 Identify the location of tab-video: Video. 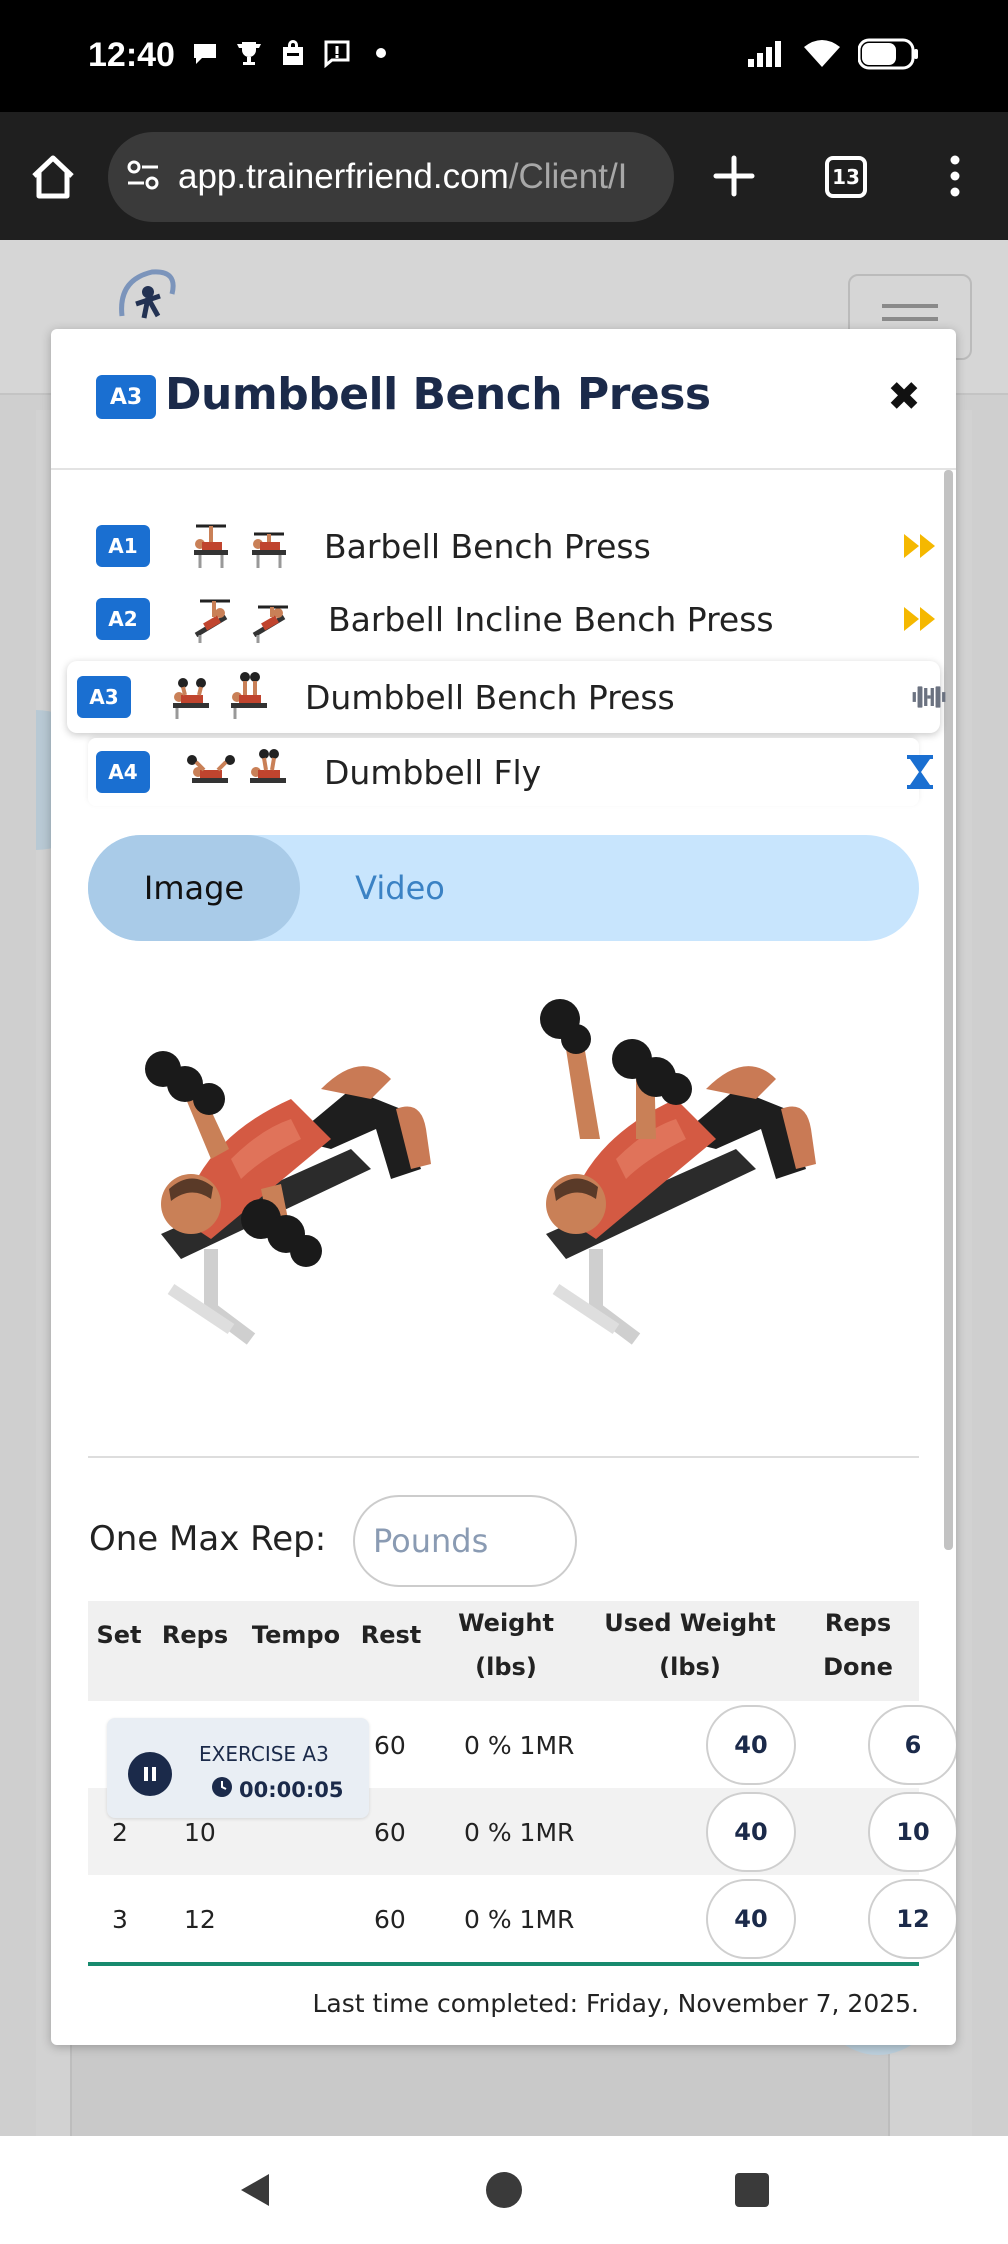
(400, 888).